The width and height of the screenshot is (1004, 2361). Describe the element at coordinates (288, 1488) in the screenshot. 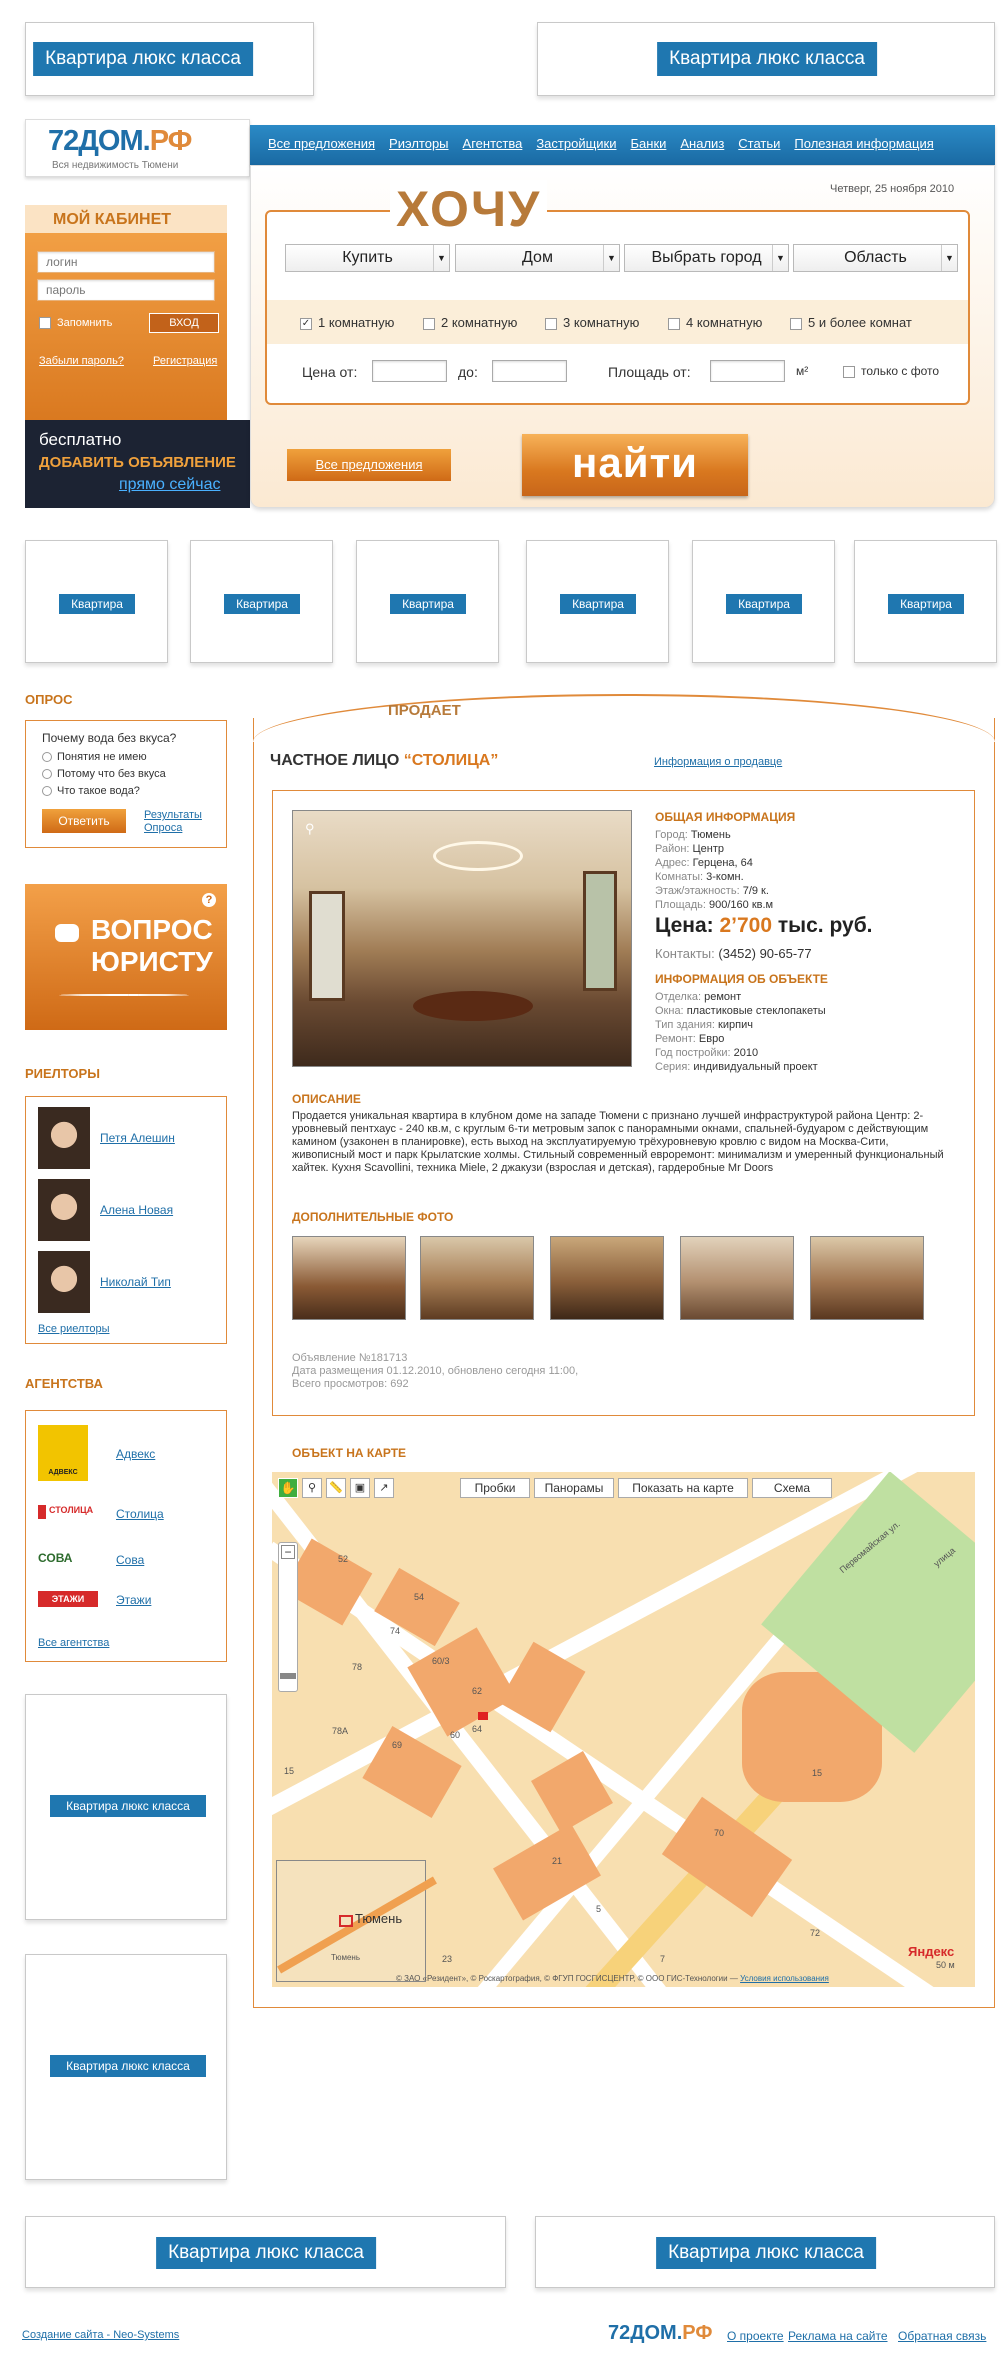

I see `hand-tool-icon: ✋` at that location.